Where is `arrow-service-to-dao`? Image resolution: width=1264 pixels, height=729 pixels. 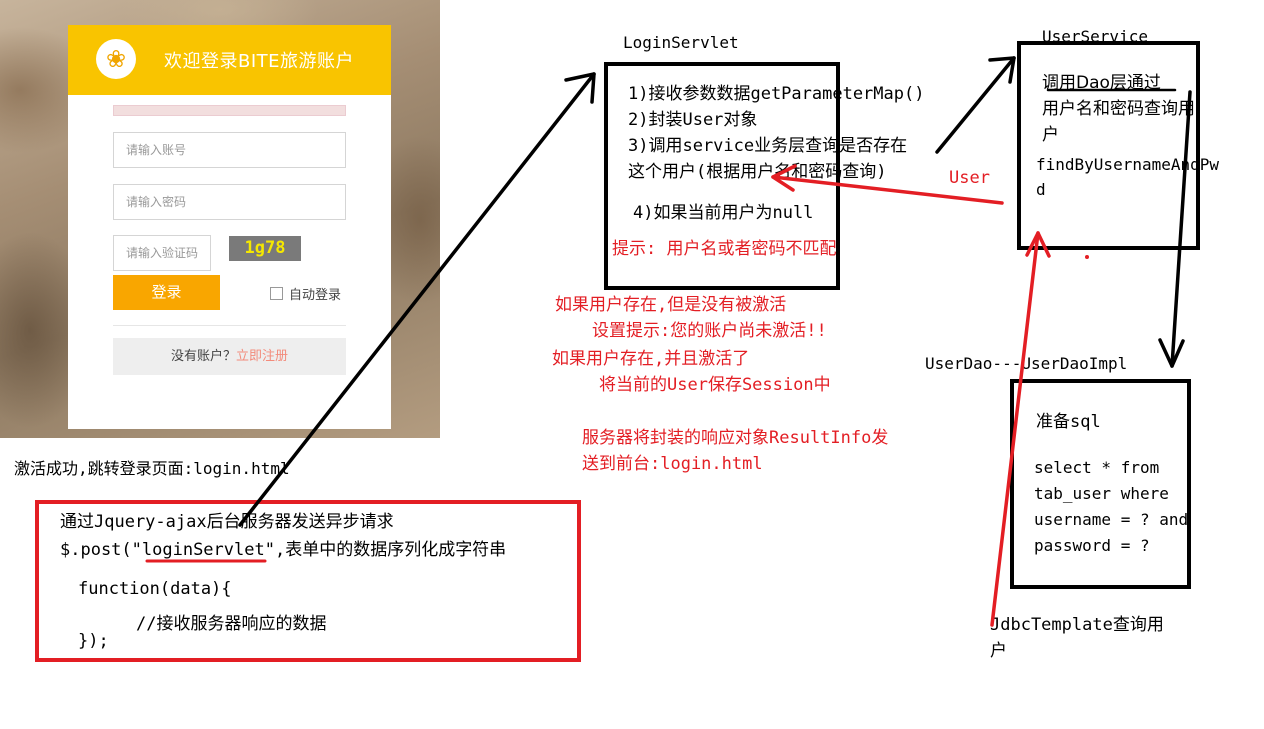 arrow-service-to-dao is located at coordinates (1181, 229).